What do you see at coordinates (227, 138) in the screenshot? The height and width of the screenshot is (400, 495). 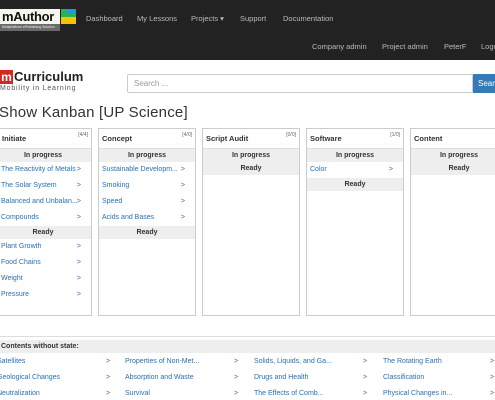 I see `column-title: Script Audit` at bounding box center [227, 138].